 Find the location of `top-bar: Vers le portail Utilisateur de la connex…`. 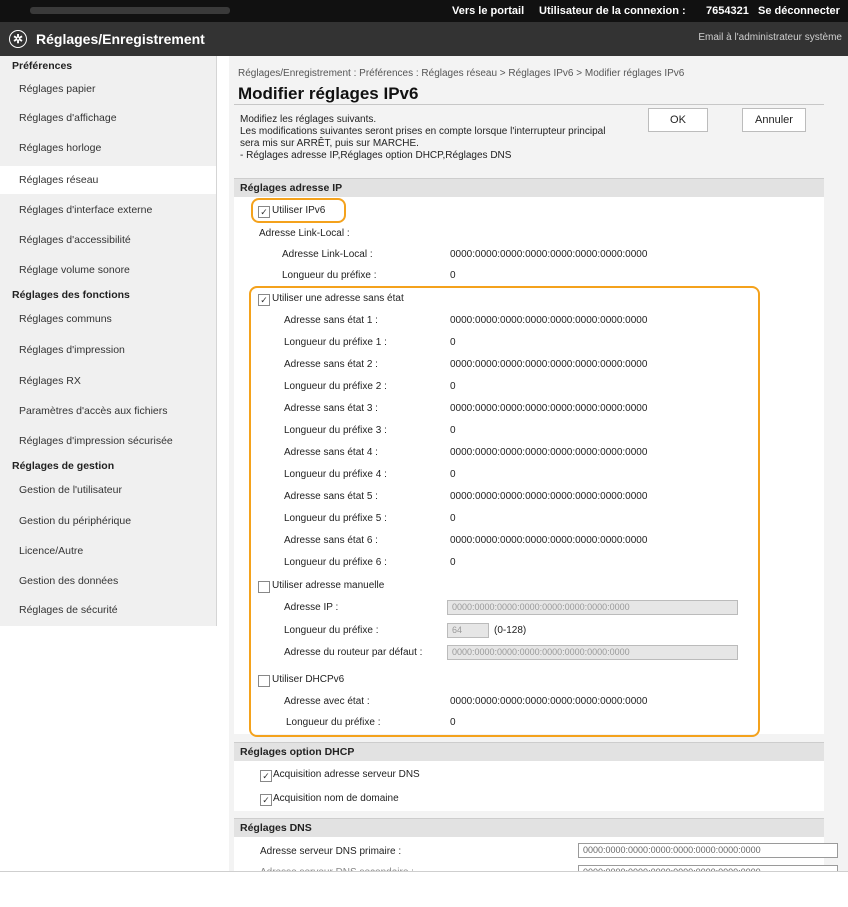

top-bar: Vers le portail Utilisateur de la connex… is located at coordinates (424, 11).